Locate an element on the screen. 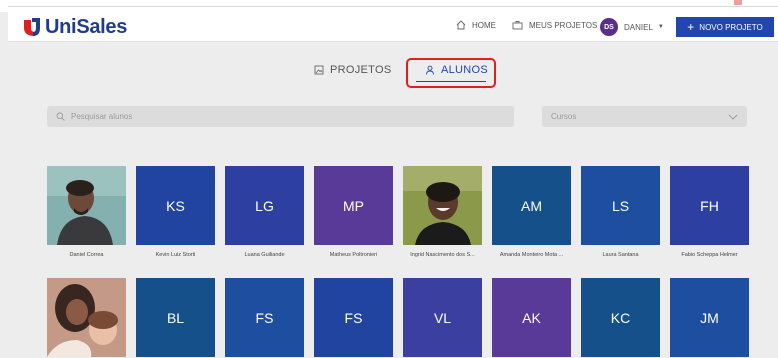 The height and width of the screenshot is (358, 778). student-card: KC is located at coordinates (620, 317).